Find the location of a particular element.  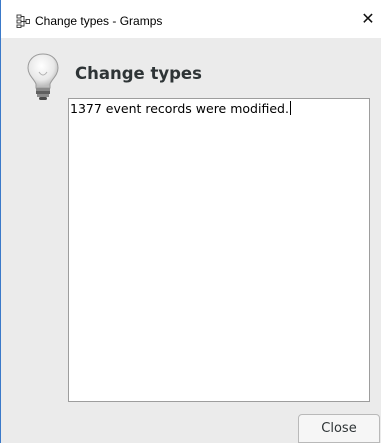

gramps-tree-icon is located at coordinates (23, 21).